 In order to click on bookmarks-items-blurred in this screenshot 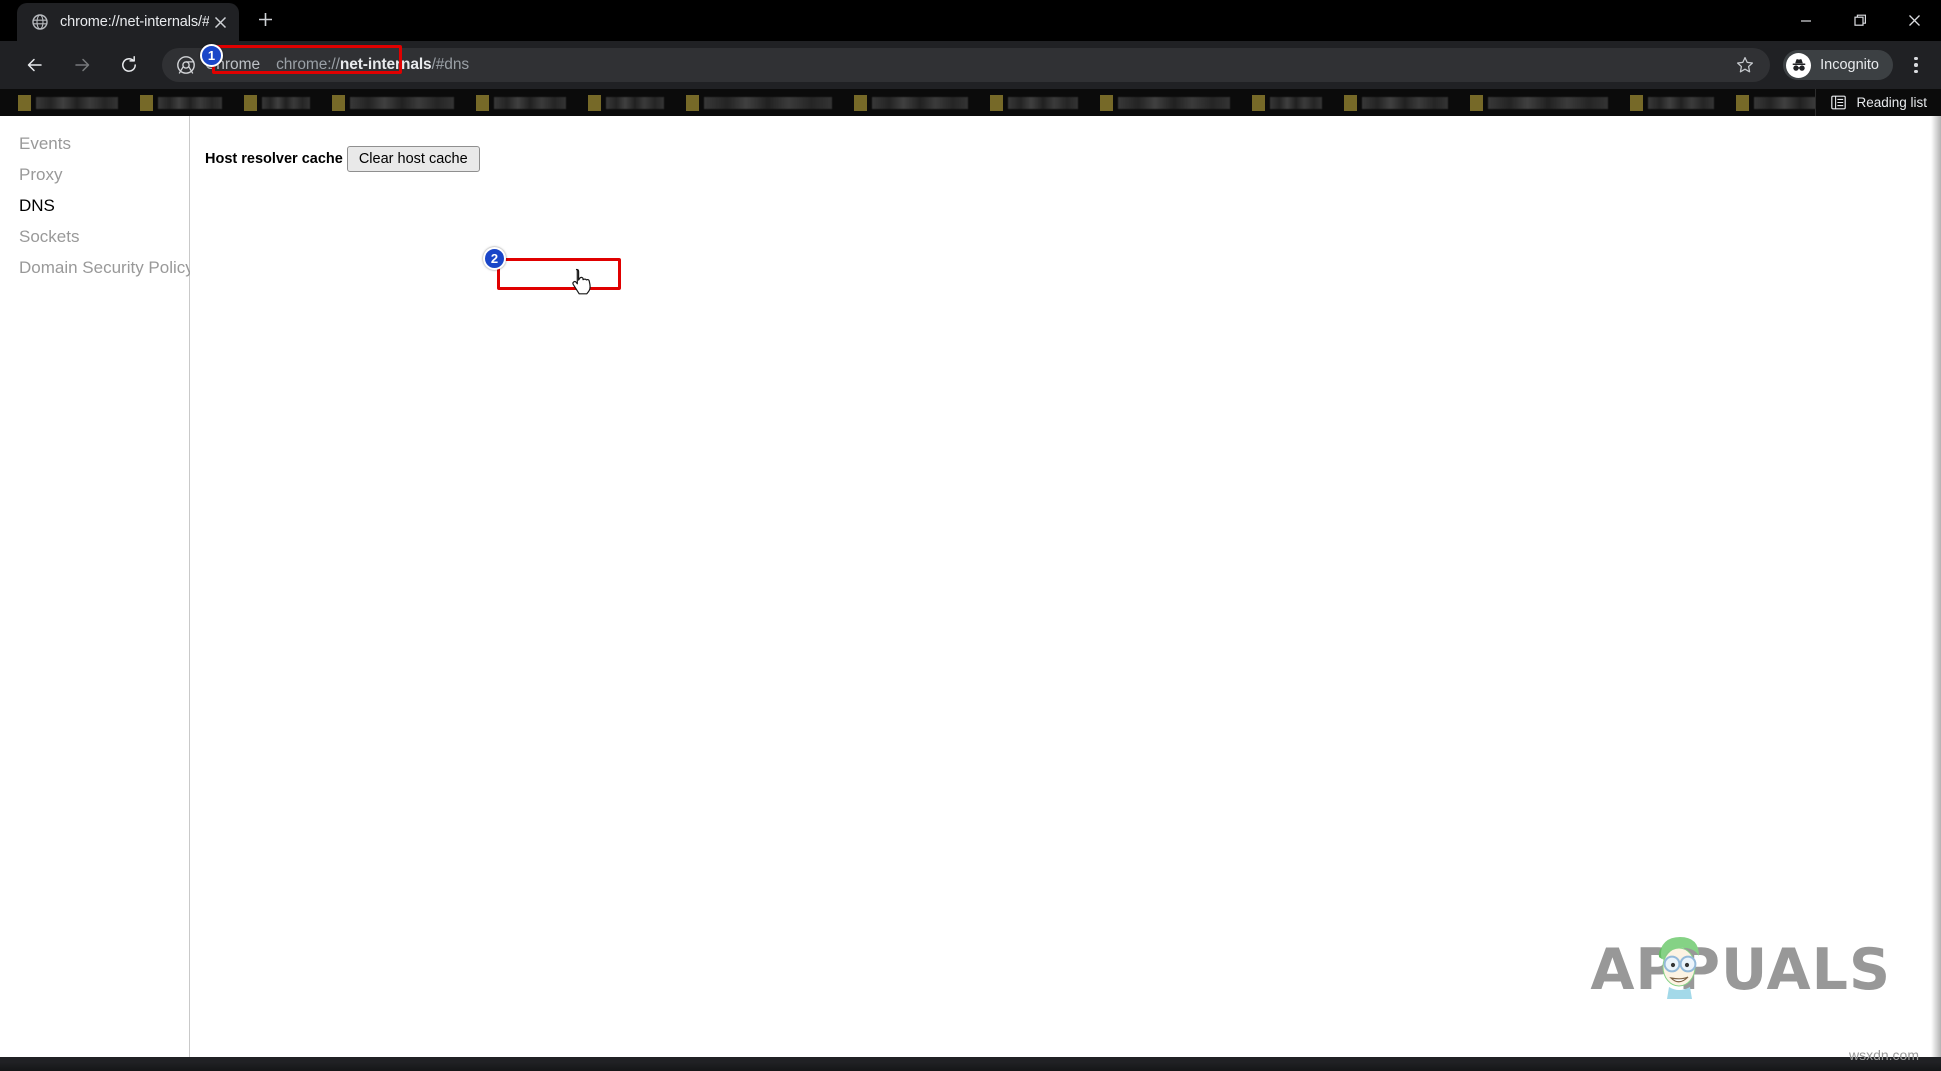, I will do `click(908, 102)`.